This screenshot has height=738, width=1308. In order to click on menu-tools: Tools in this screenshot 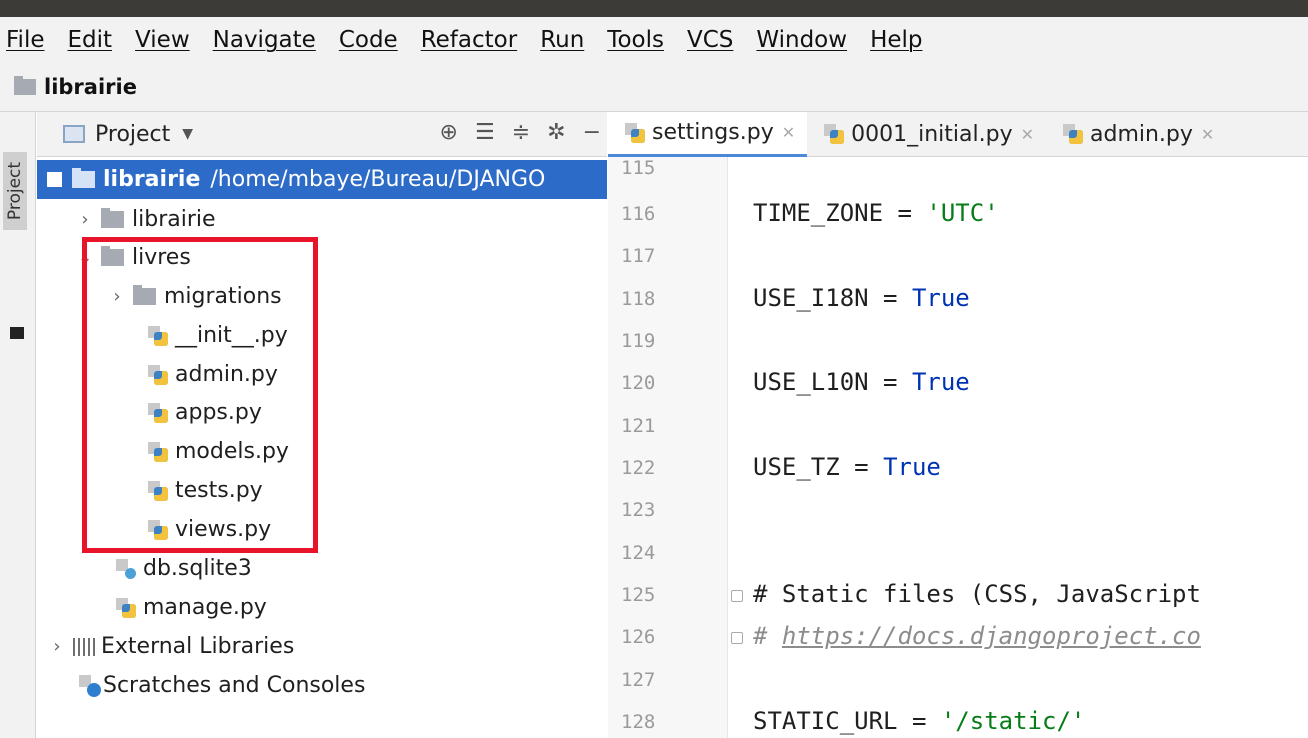, I will do `click(635, 40)`.